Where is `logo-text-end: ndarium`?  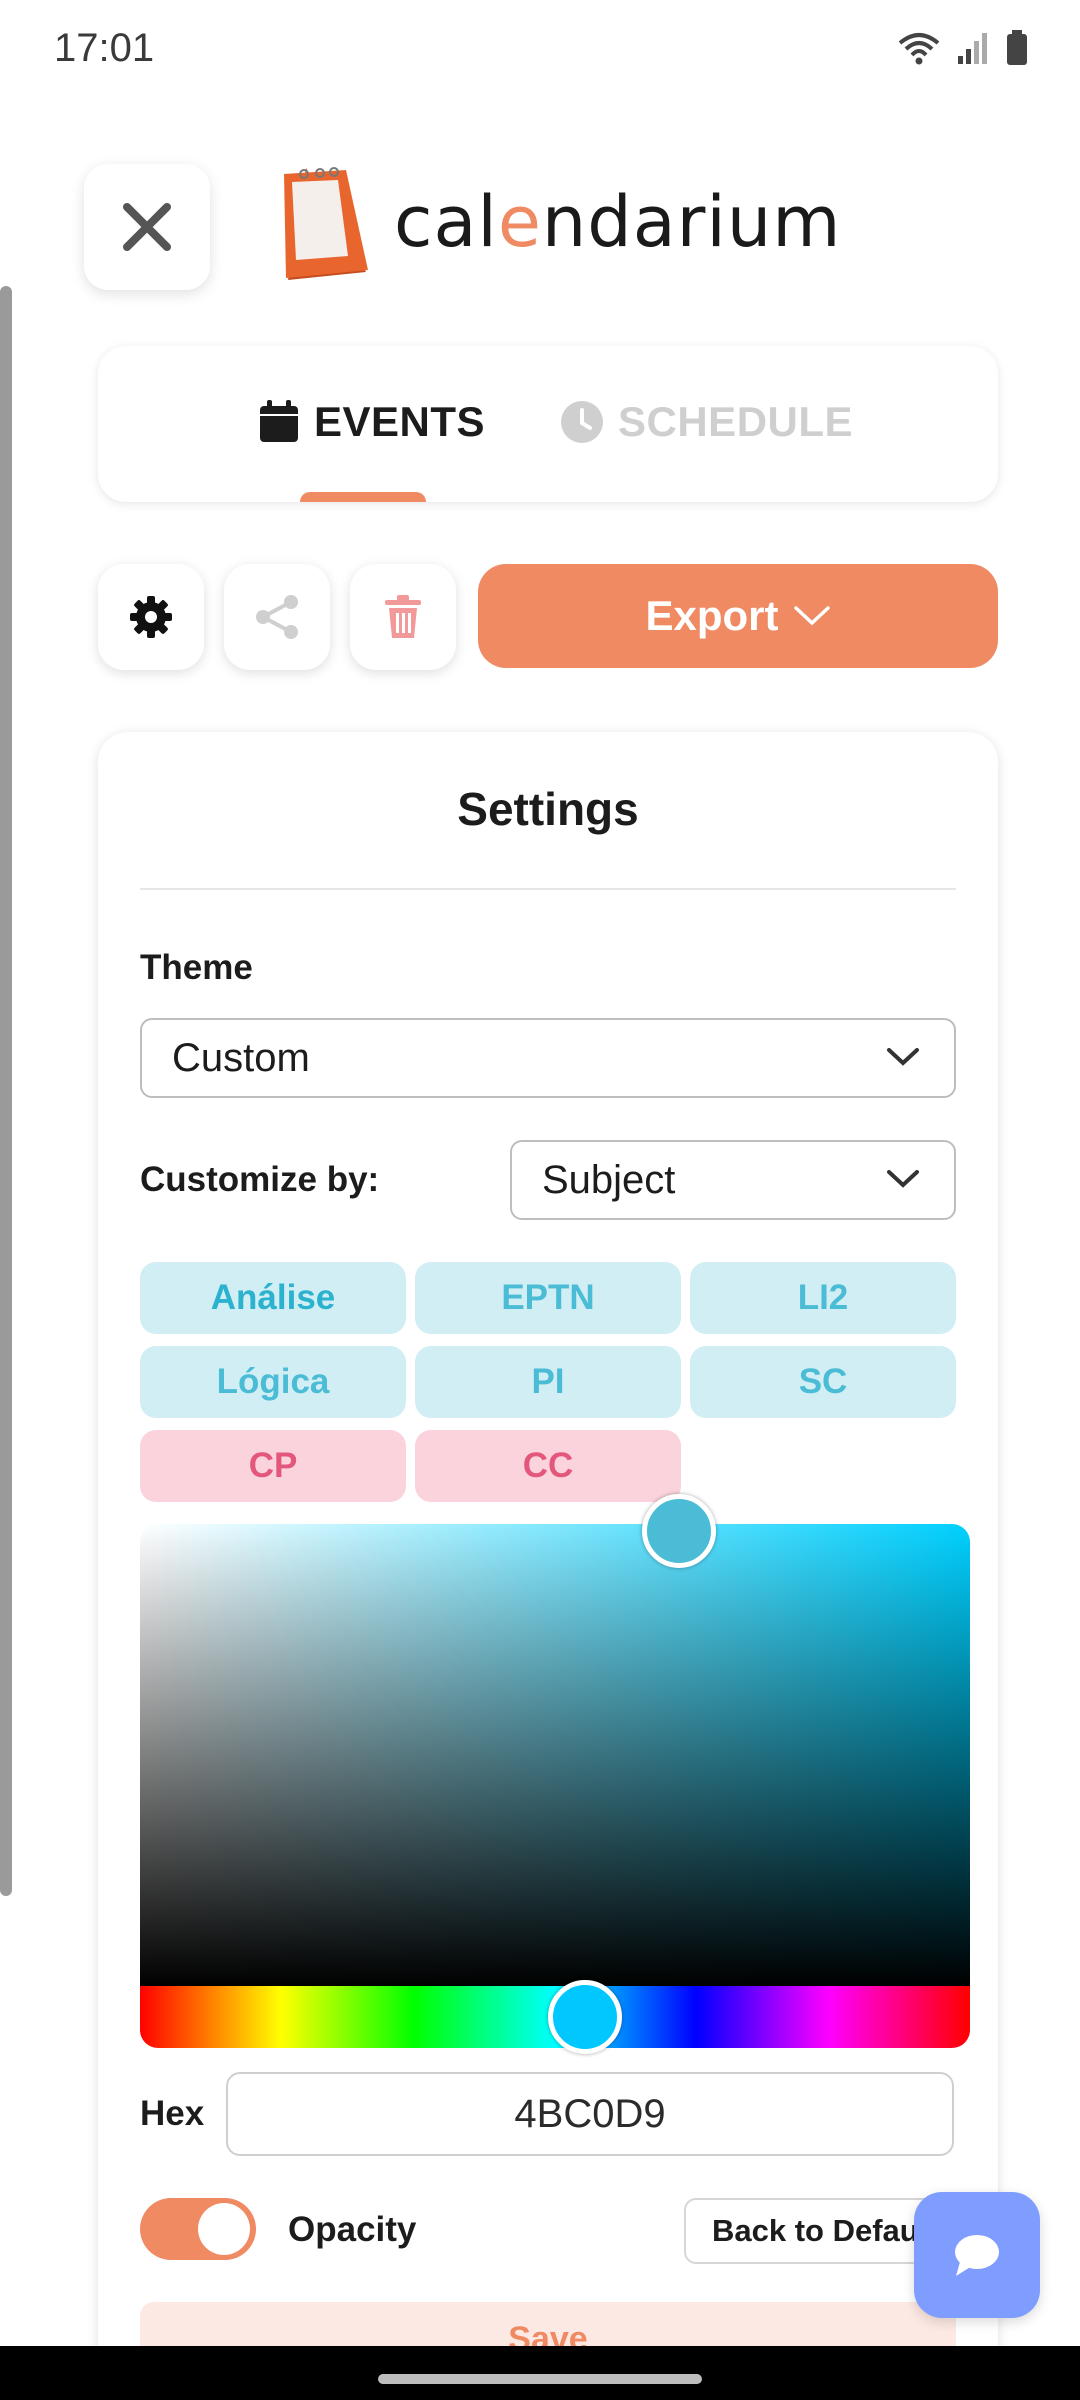
logo-text-end: ndarium is located at coordinates (691, 222).